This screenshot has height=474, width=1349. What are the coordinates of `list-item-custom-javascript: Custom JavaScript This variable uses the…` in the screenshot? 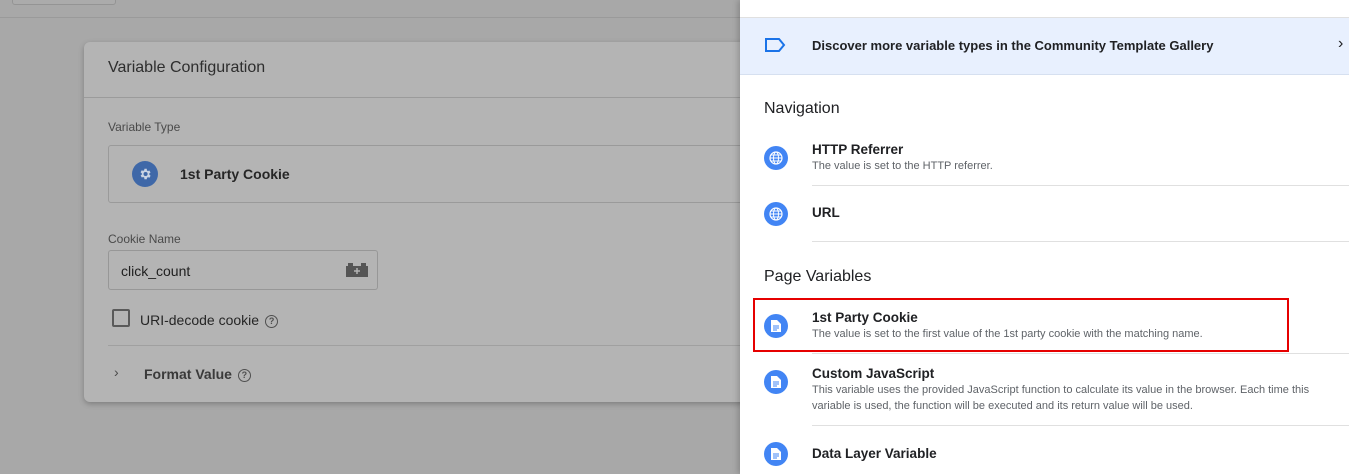 It's located at (1044, 393).